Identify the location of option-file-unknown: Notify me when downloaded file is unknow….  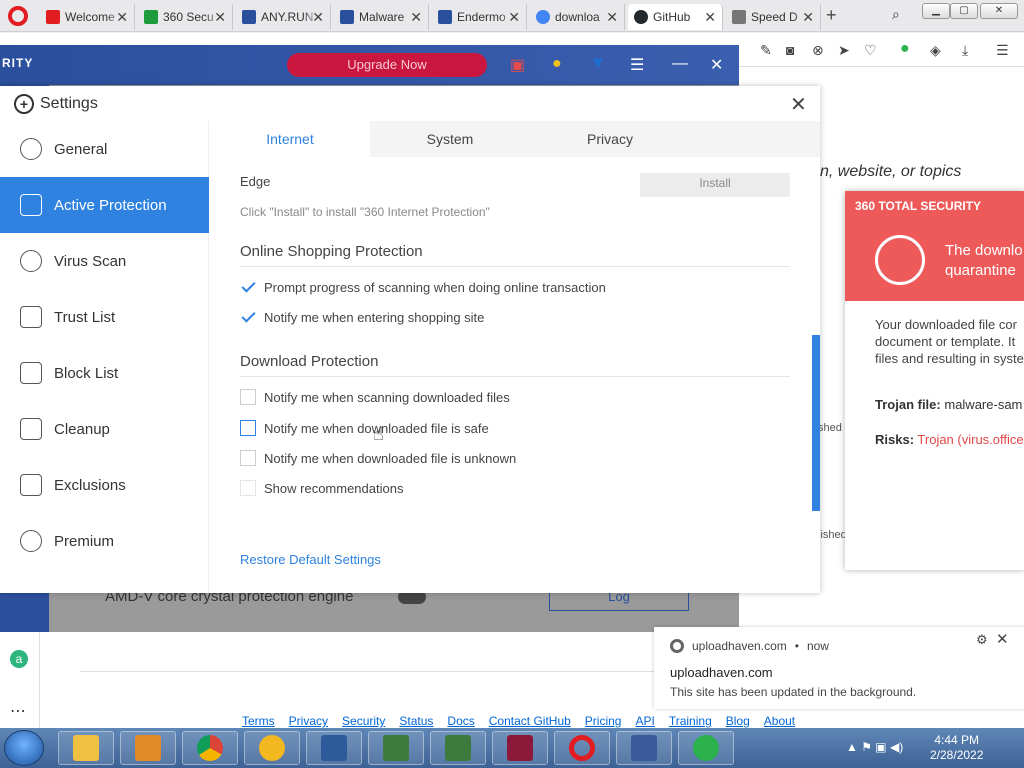
(378, 458).